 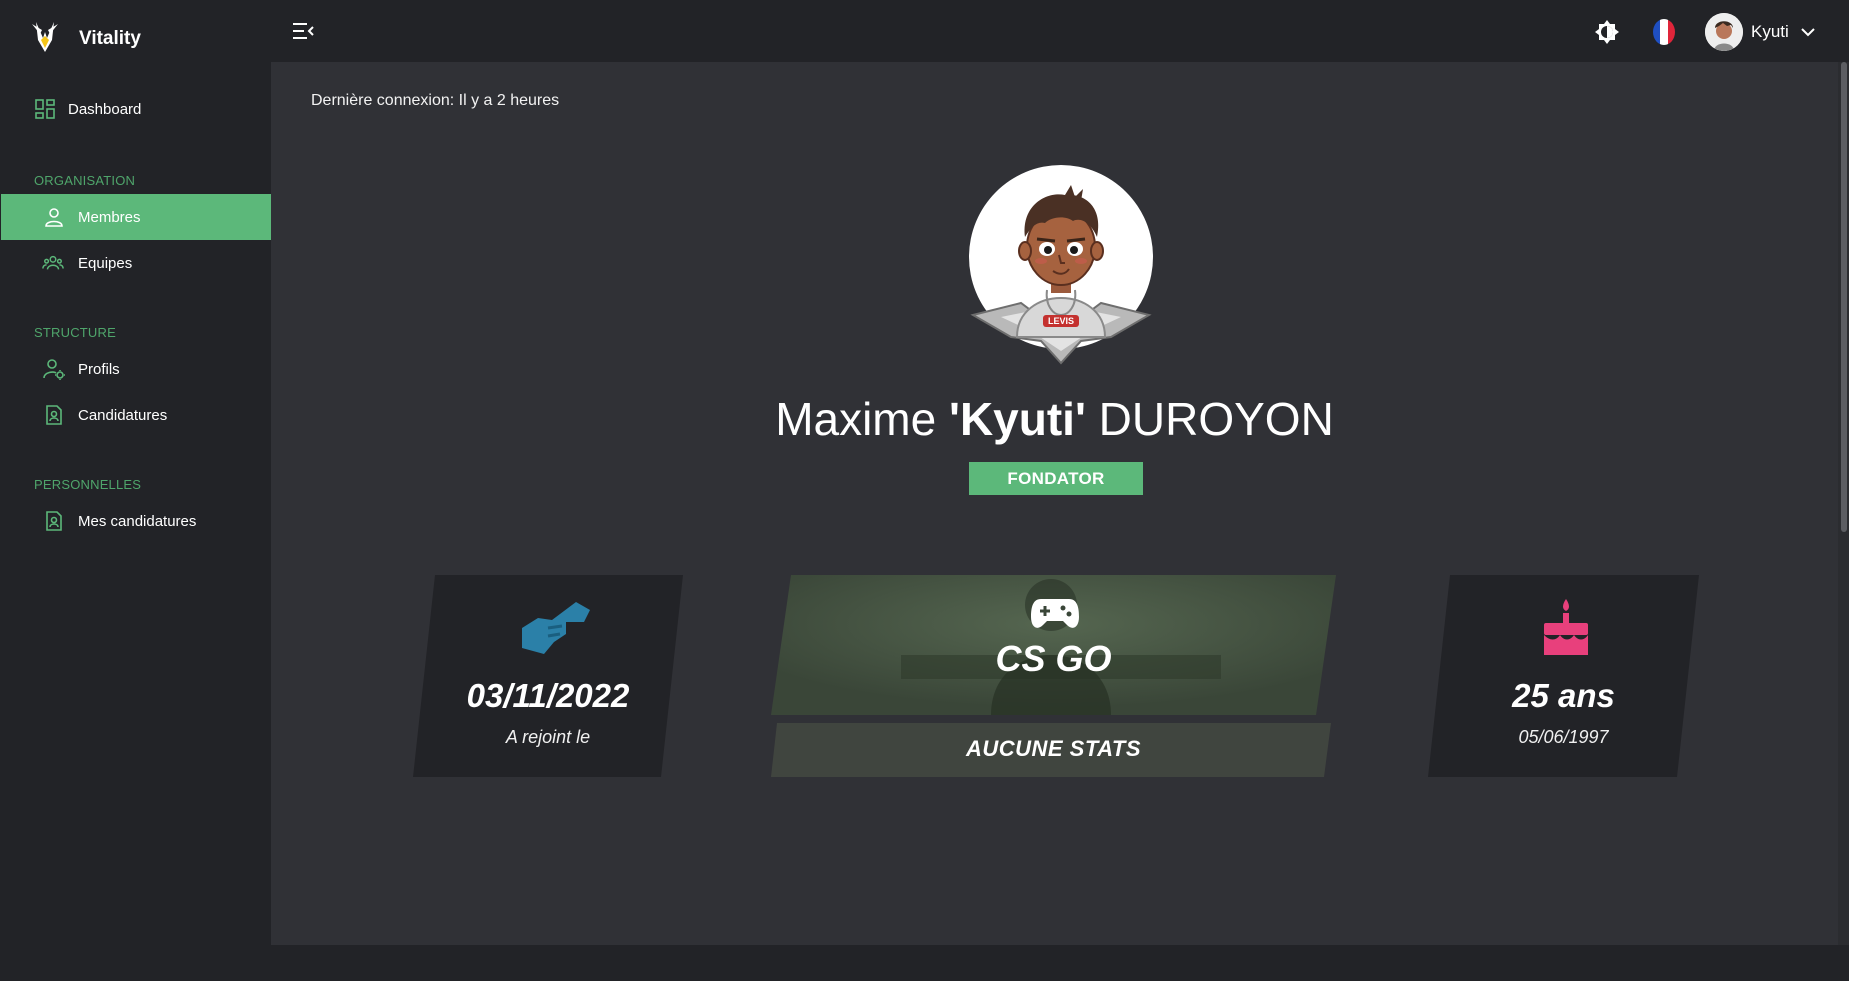 What do you see at coordinates (54, 217) in the screenshot?
I see `user-icon` at bounding box center [54, 217].